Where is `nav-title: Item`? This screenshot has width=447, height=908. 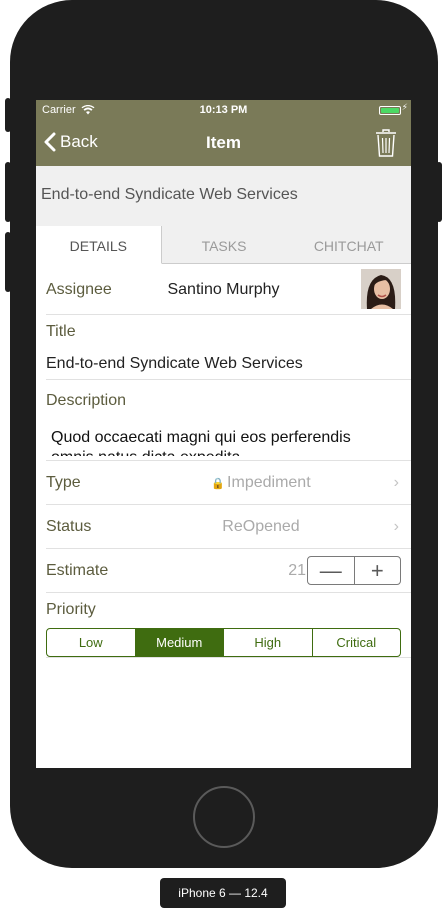
nav-title: Item is located at coordinates (223, 142).